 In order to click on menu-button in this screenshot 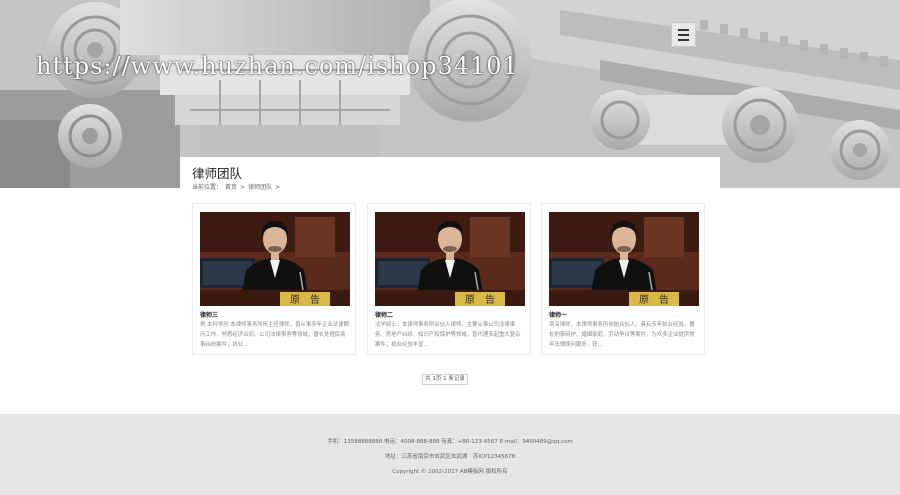, I will do `click(683, 34)`.